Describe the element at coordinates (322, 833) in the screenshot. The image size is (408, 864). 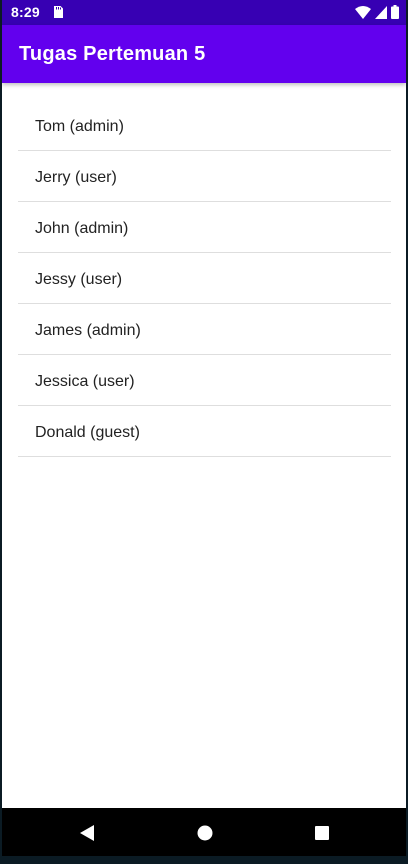
I see `recents-icon` at that location.